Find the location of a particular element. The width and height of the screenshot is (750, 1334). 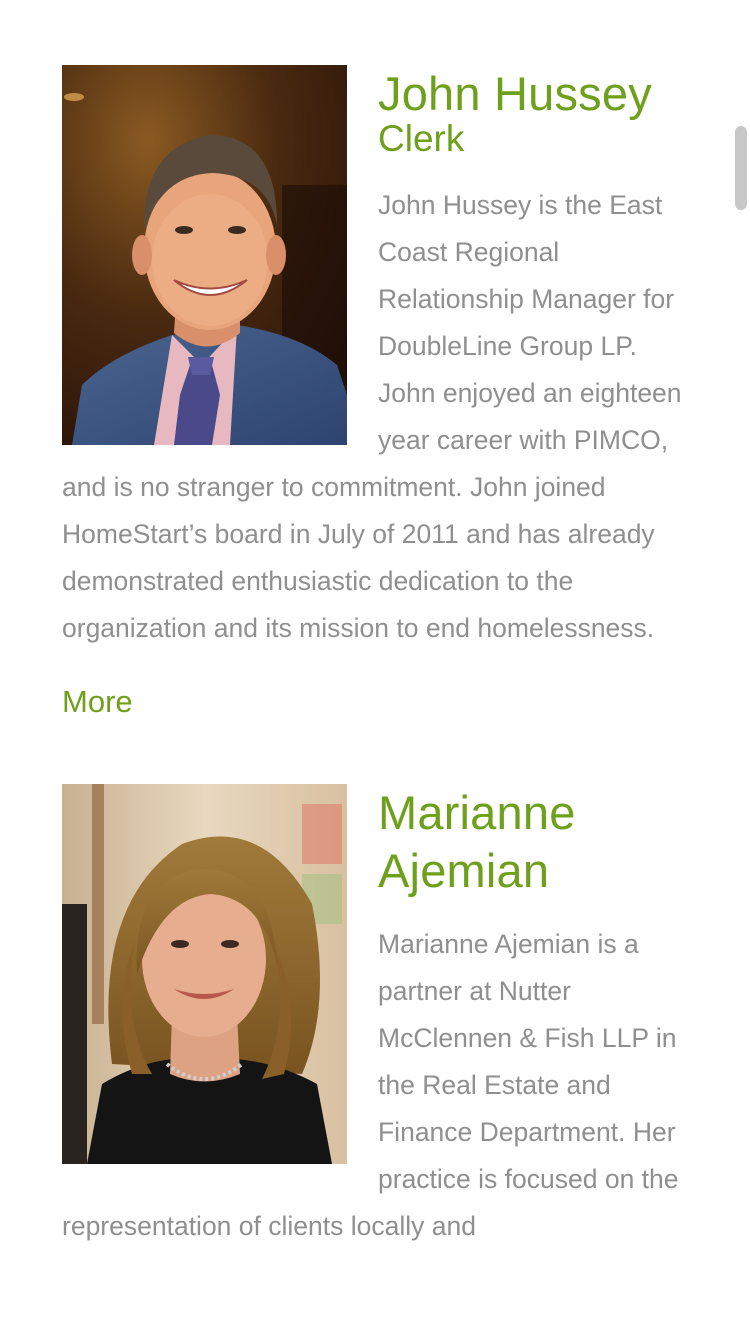

portrait-woman-image is located at coordinates (204, 974).